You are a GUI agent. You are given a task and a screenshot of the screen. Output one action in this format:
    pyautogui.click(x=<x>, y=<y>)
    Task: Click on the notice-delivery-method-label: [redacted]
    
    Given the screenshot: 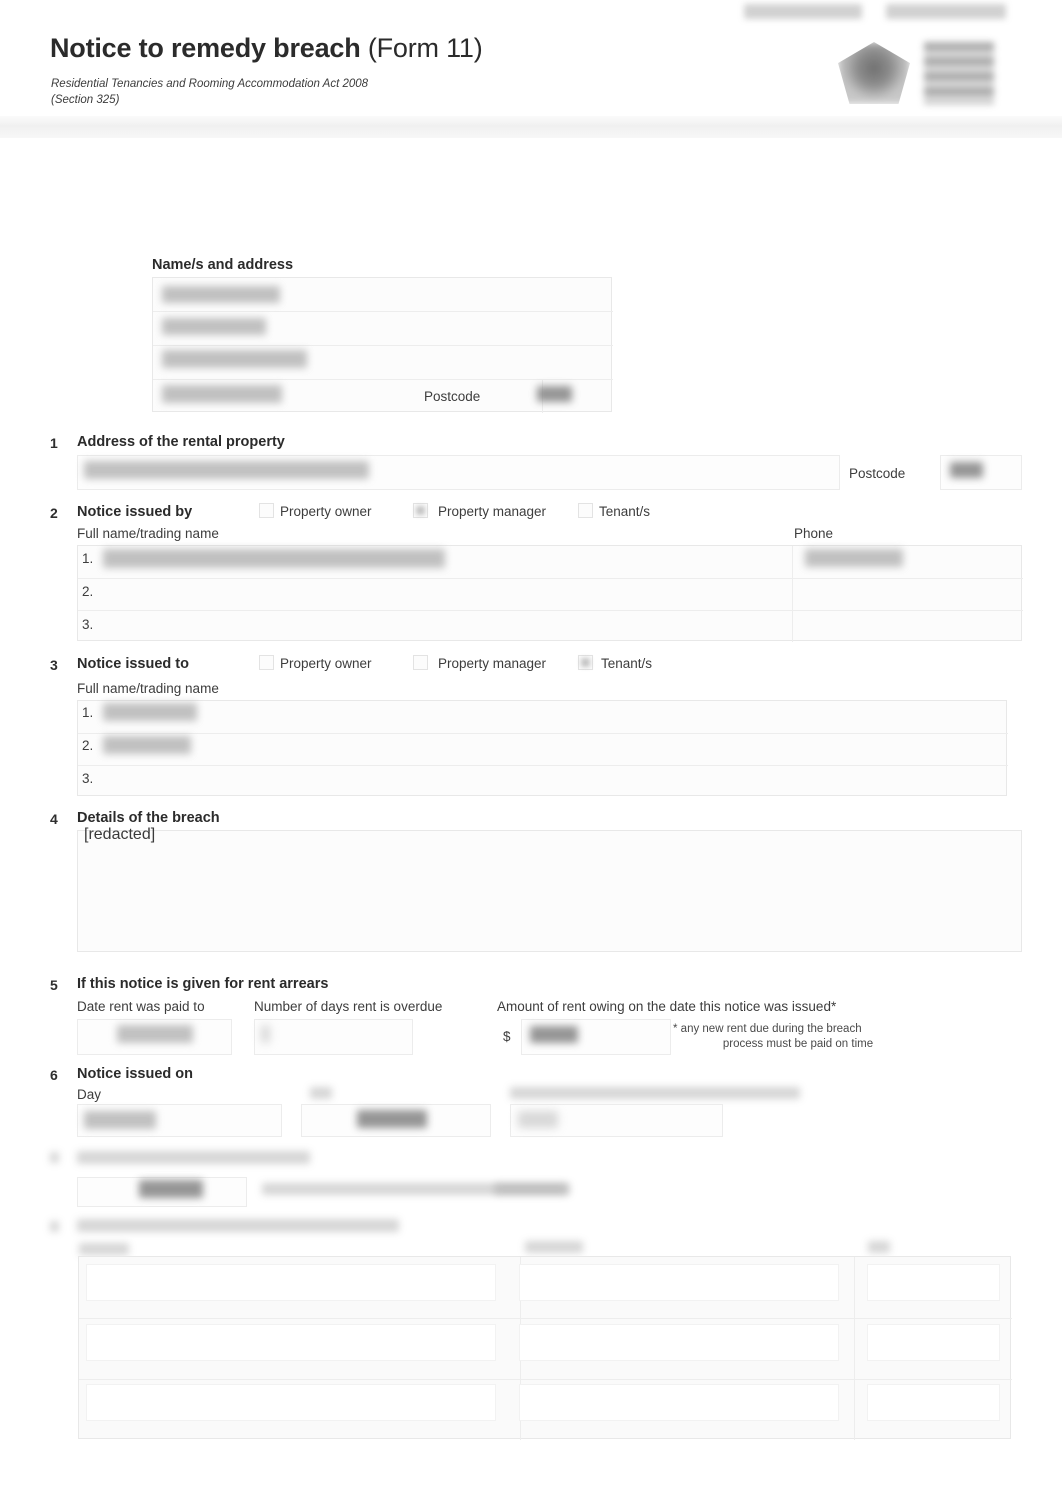 What is the action you would take?
    pyautogui.click(x=655, y=1093)
    